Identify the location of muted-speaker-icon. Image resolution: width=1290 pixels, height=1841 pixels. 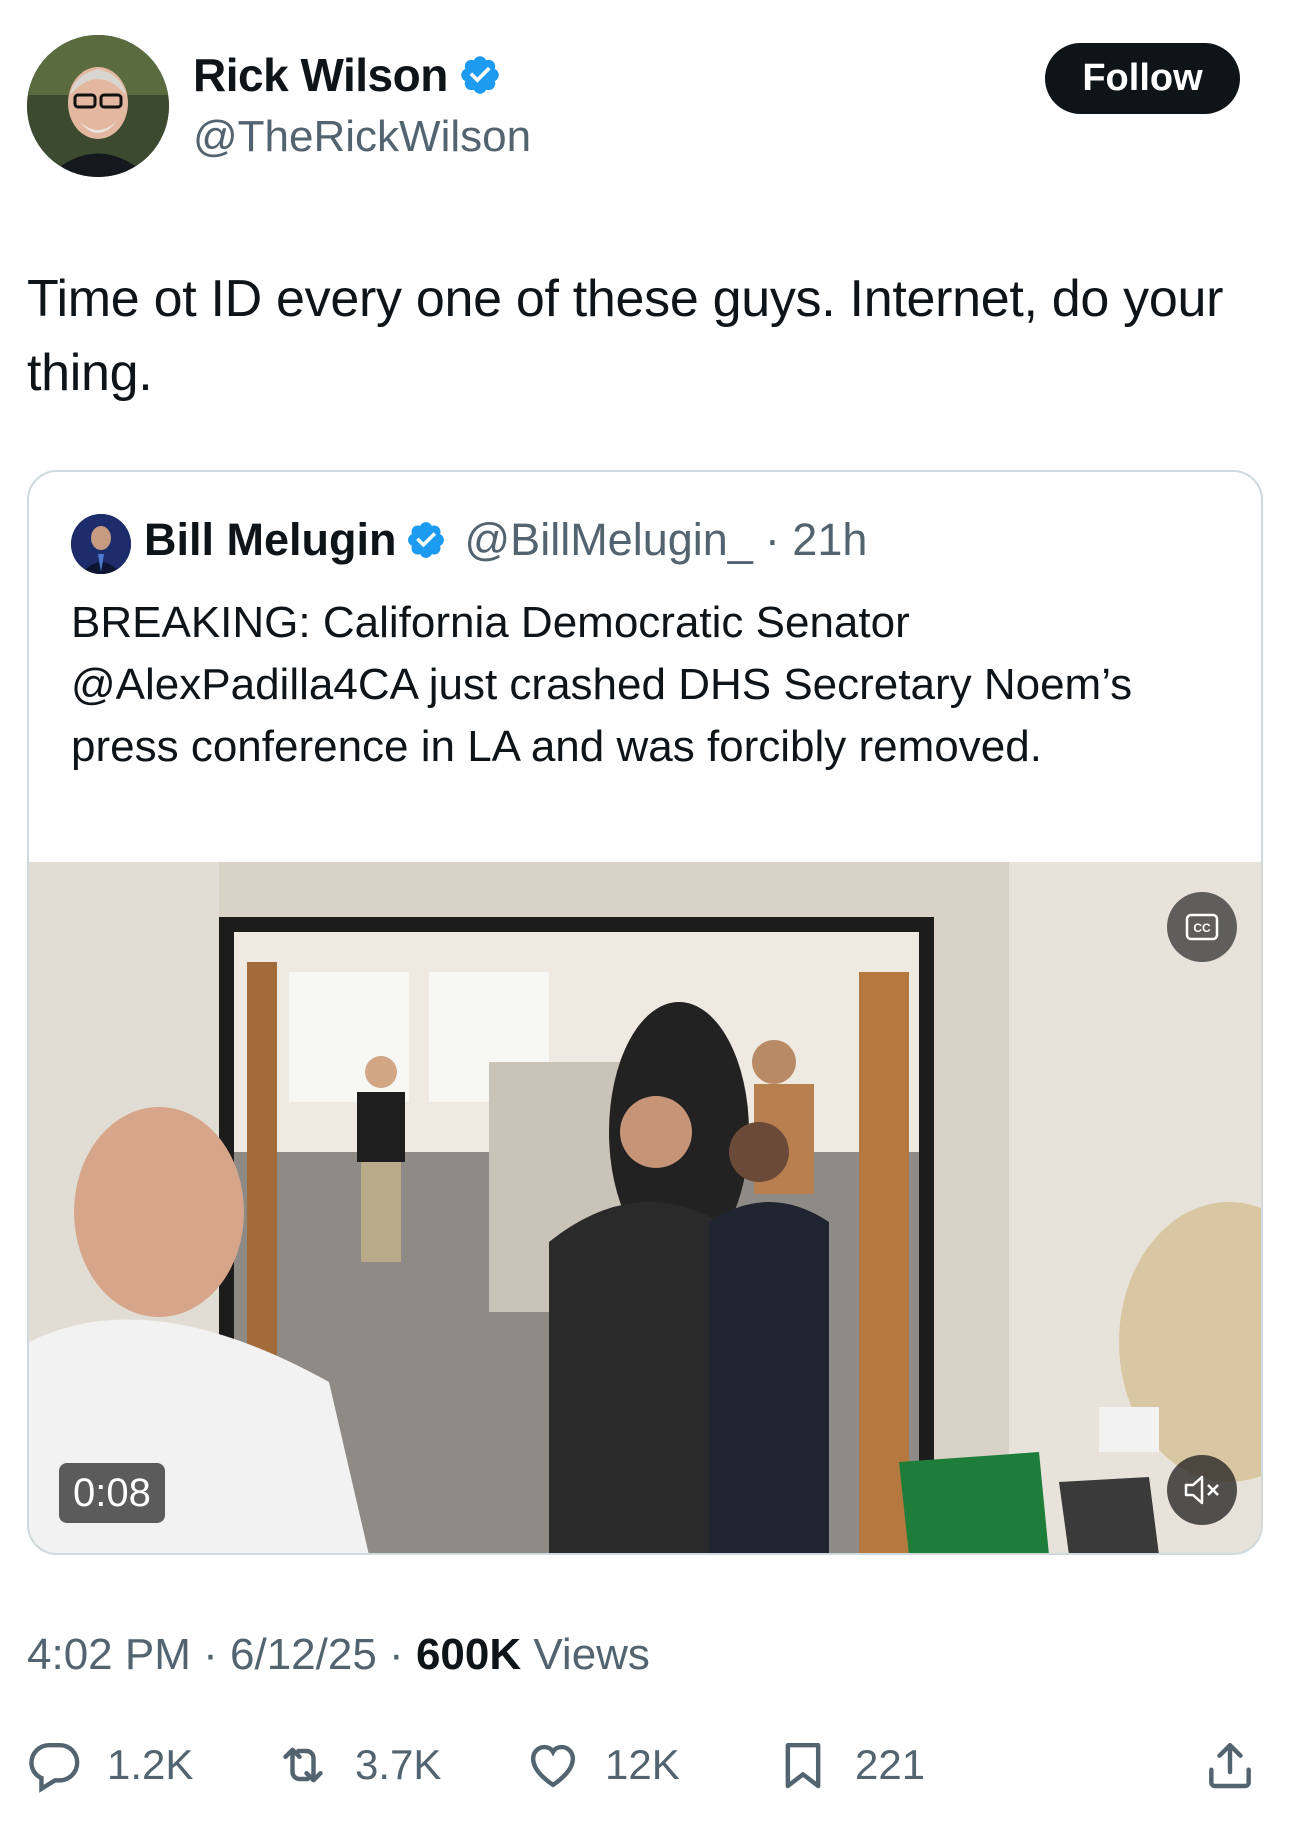
(1201, 1490).